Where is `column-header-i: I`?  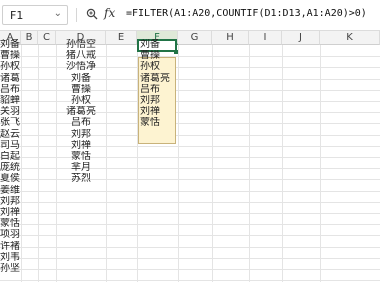
column-header-i: I is located at coordinates (265, 38).